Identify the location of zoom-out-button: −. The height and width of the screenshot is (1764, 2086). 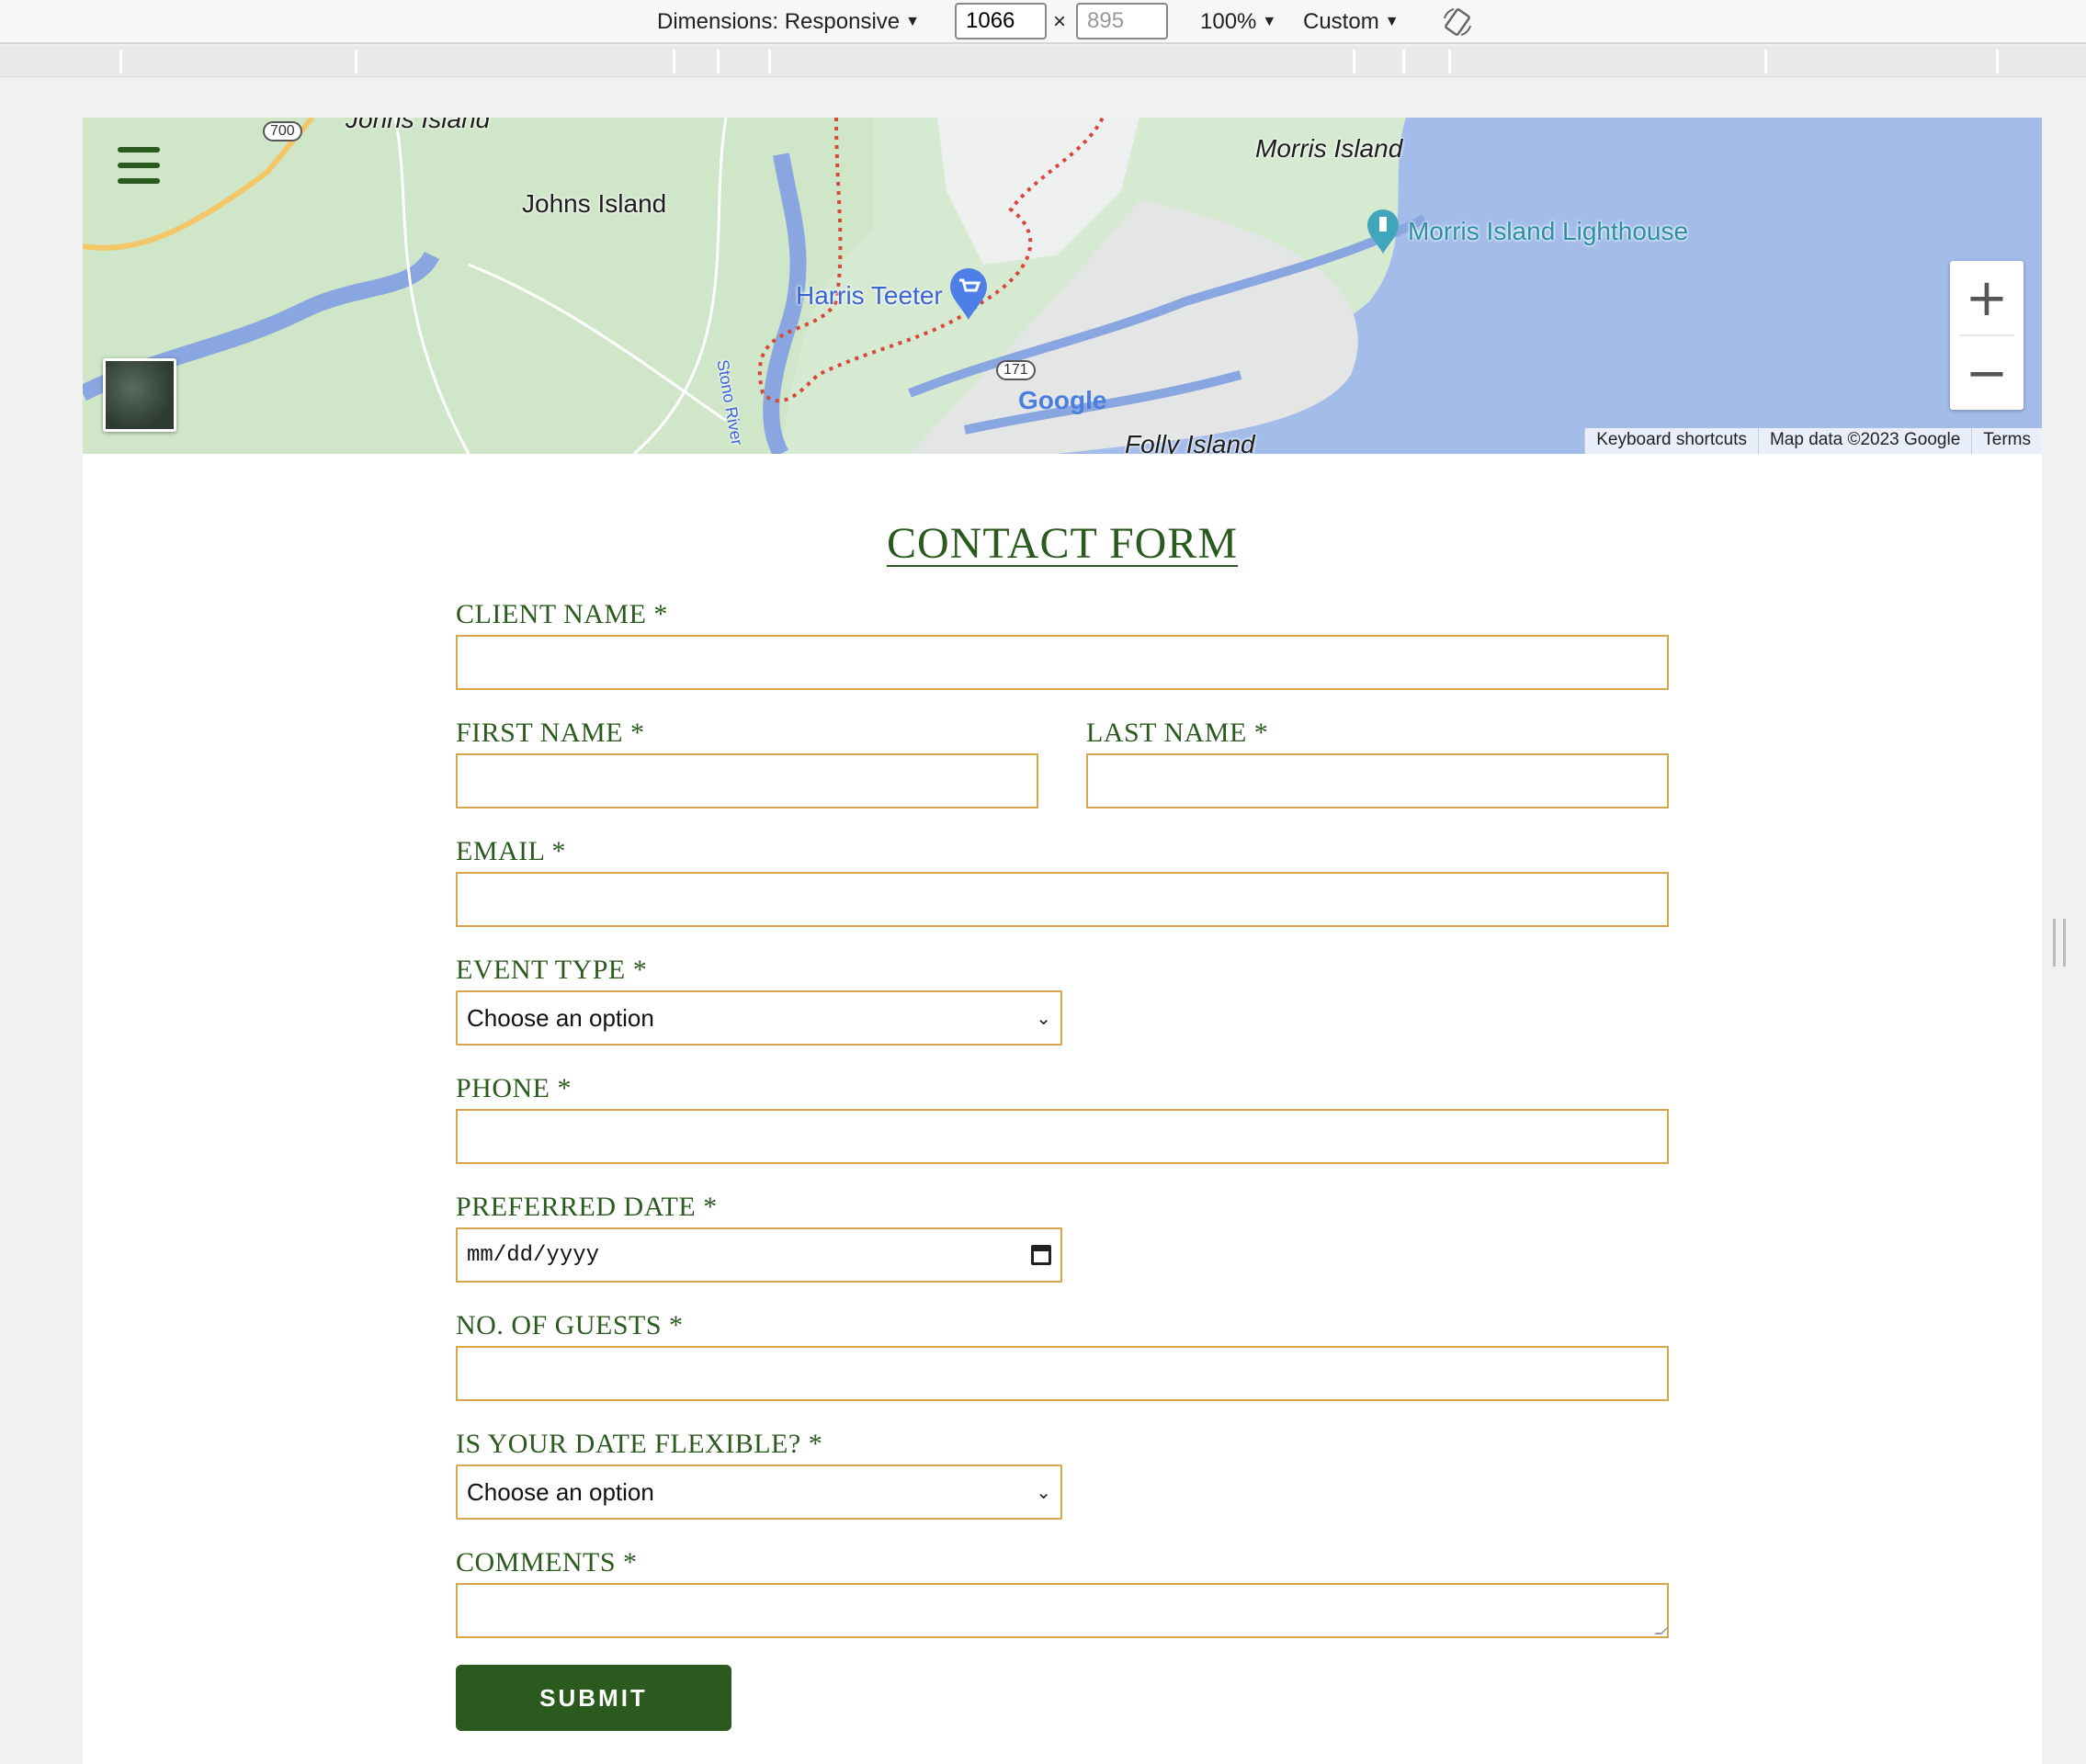
(1987, 373).